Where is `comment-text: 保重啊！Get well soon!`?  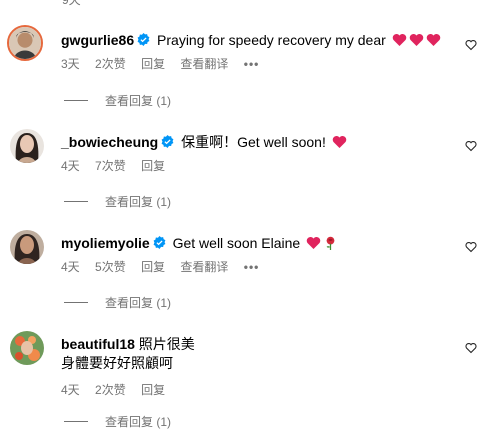 comment-text: 保重啊！Get well soon! is located at coordinates (253, 142).